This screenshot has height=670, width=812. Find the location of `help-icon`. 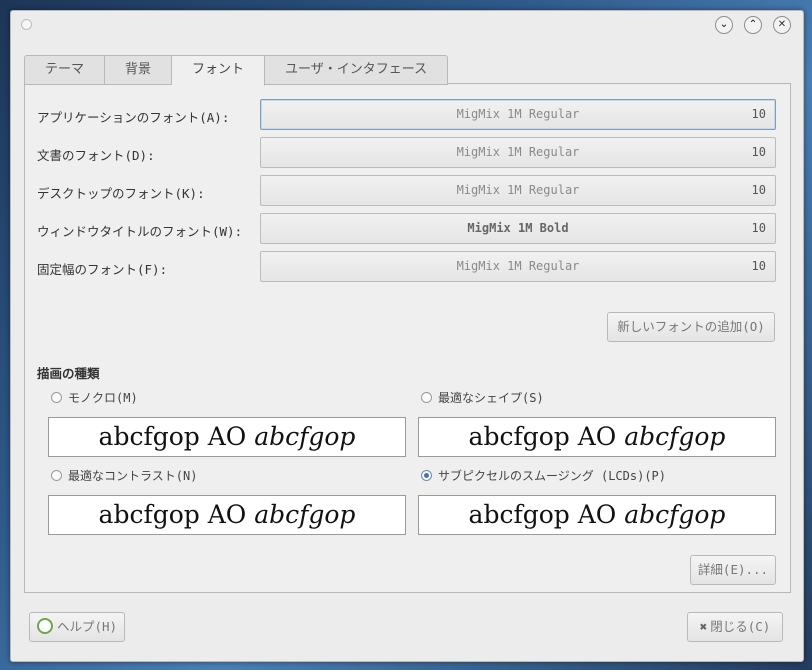

help-icon is located at coordinates (44, 626).